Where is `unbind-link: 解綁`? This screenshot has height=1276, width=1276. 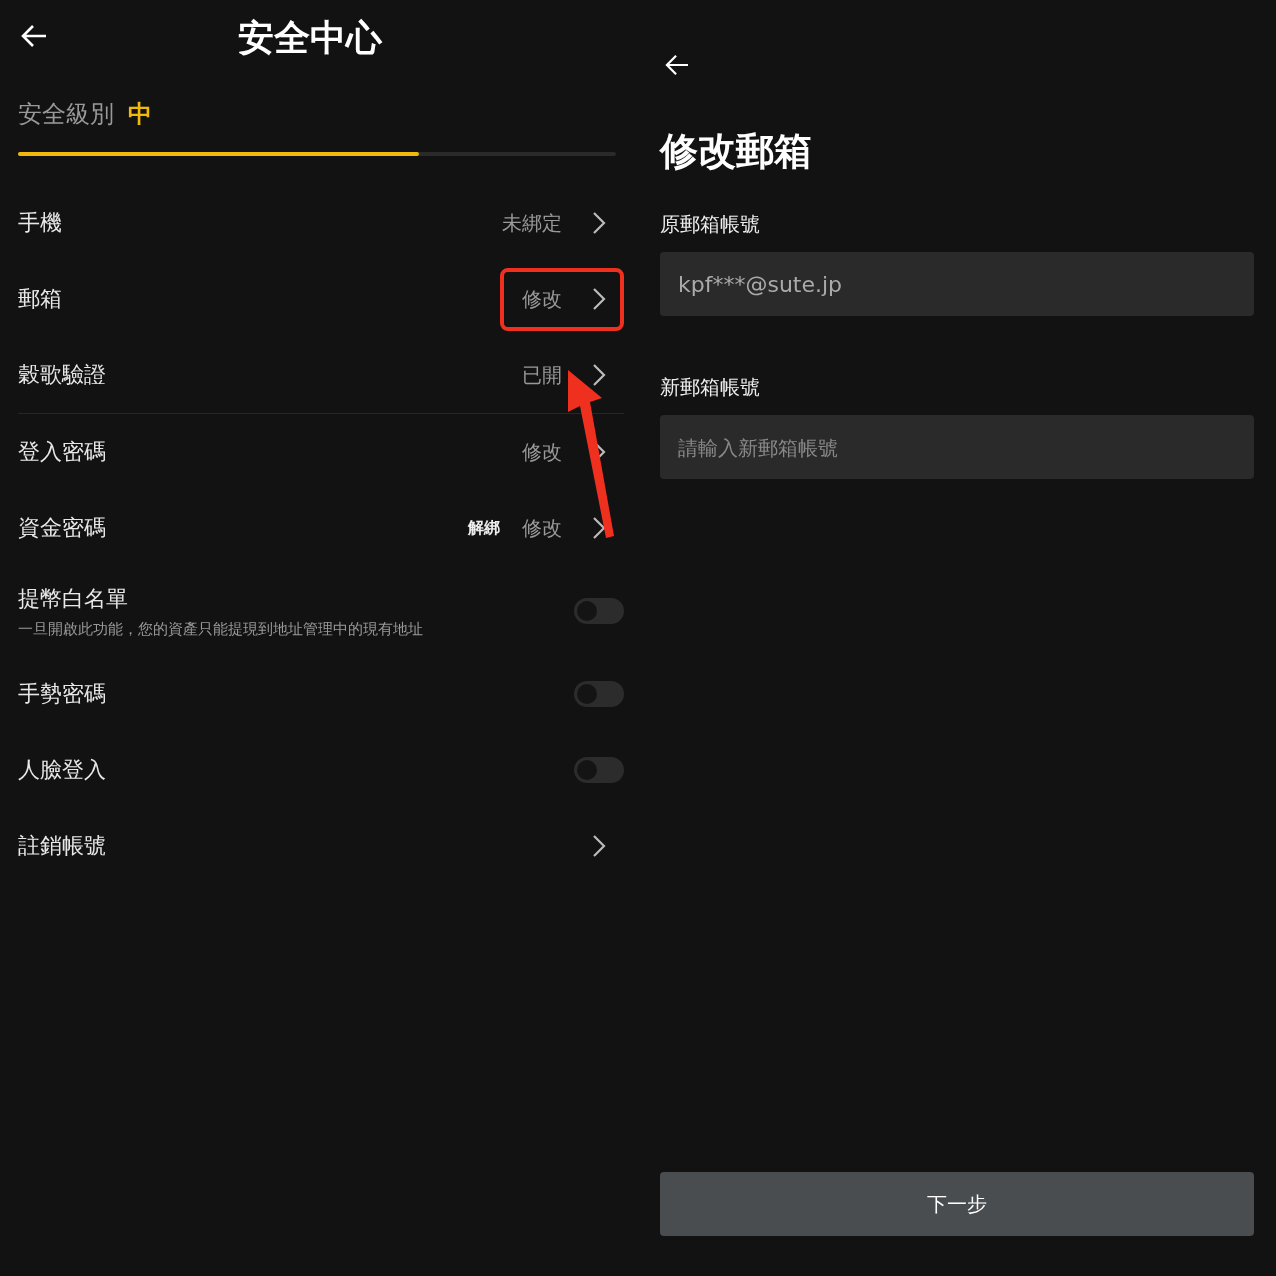
unbind-link: 解綁 is located at coordinates (484, 528).